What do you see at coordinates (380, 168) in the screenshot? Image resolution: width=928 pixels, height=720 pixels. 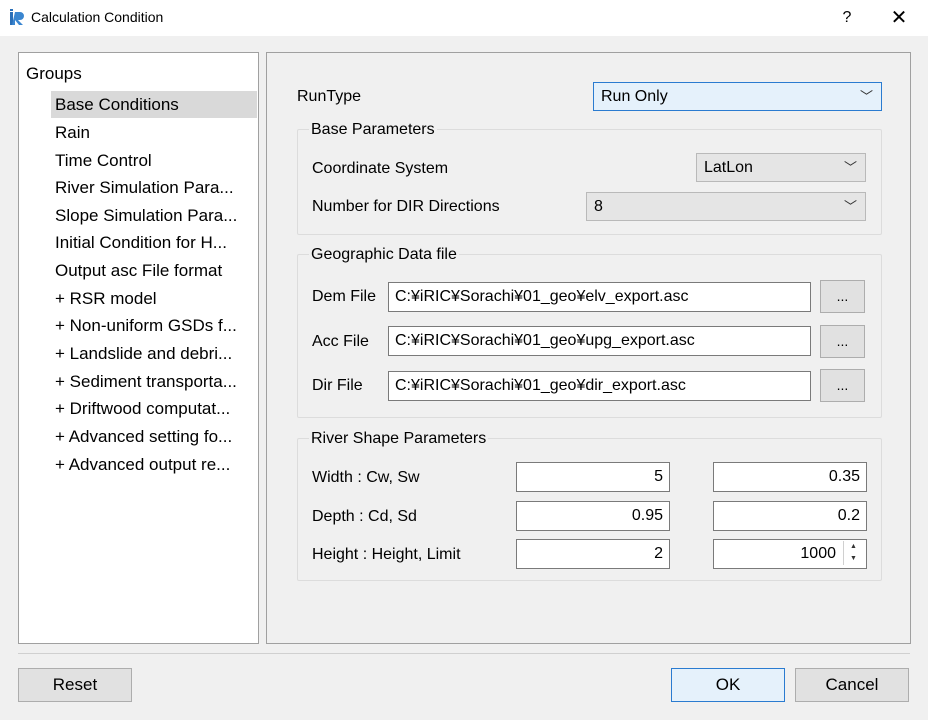 I see `coordinate-system-label: Coordinate System` at bounding box center [380, 168].